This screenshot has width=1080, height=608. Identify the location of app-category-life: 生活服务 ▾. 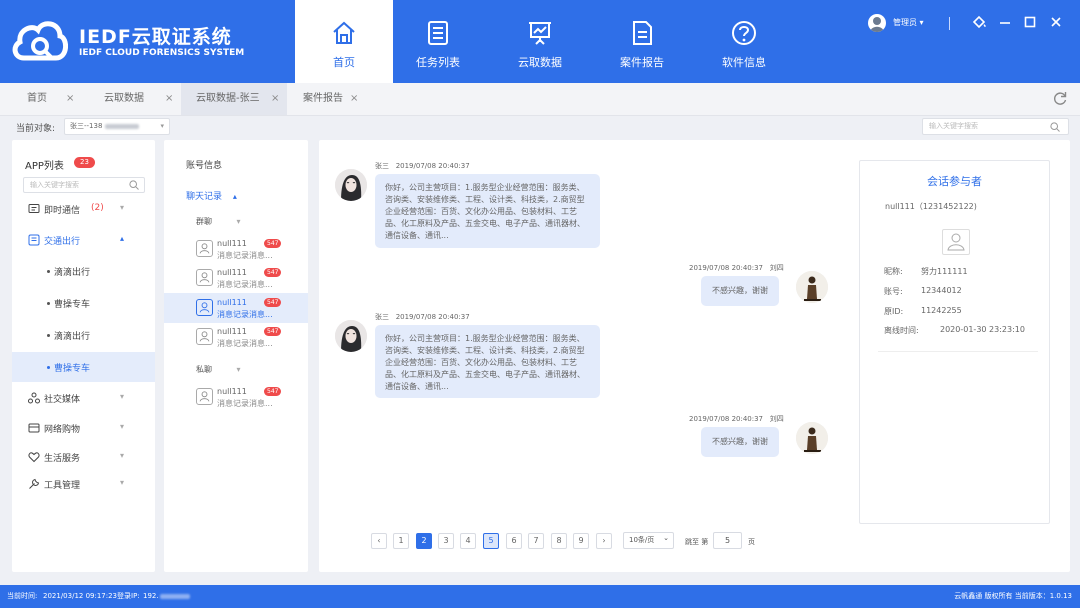
(83, 457).